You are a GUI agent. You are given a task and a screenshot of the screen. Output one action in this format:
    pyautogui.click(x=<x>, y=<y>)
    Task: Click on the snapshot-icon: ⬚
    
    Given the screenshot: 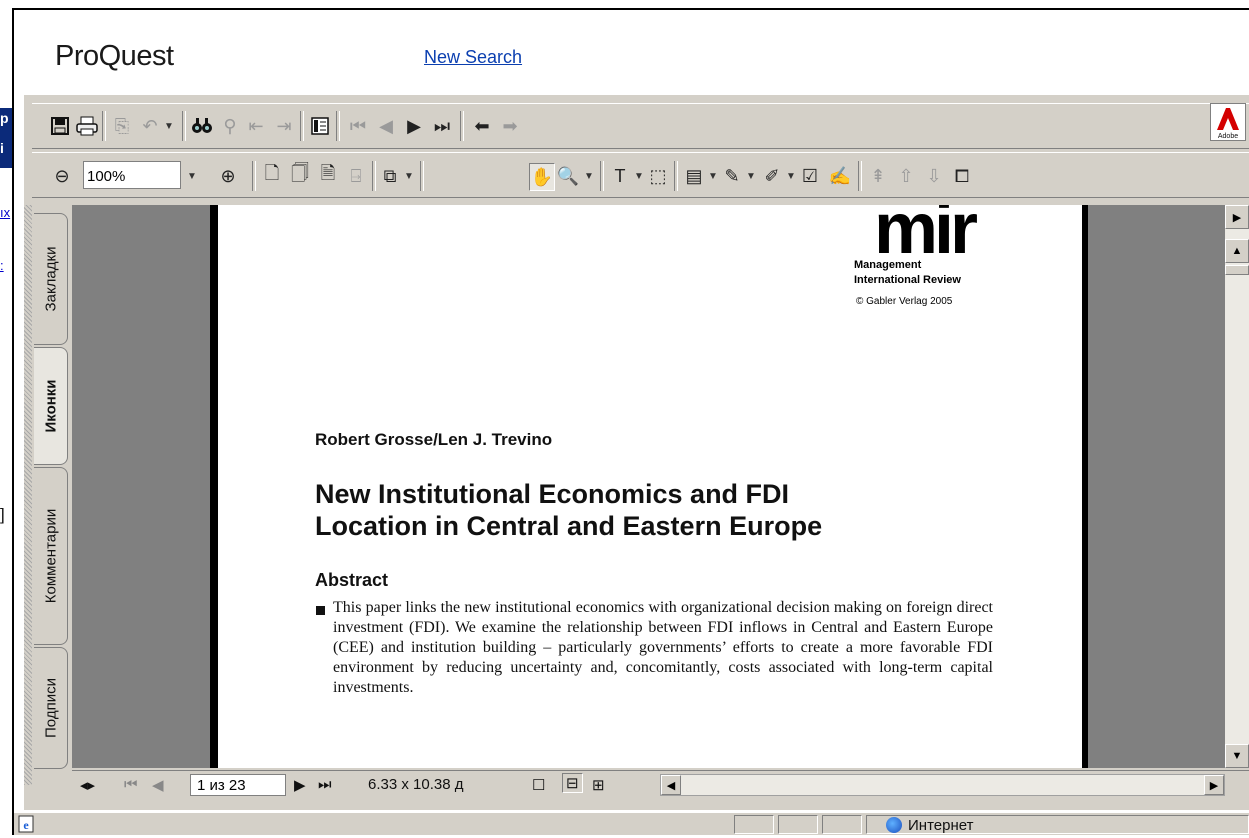 What is the action you would take?
    pyautogui.click(x=658, y=176)
    